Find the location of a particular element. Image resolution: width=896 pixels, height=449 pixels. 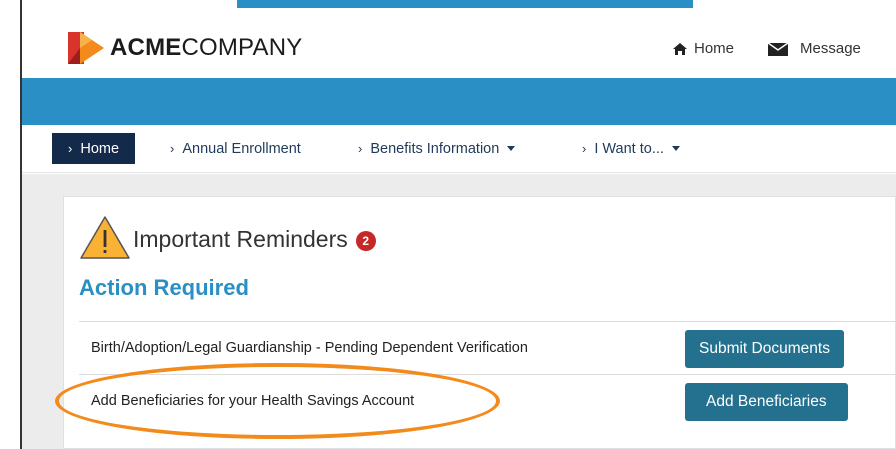

nav-item-annual-enrollment: › Annual Enrollment is located at coordinates (235, 148).